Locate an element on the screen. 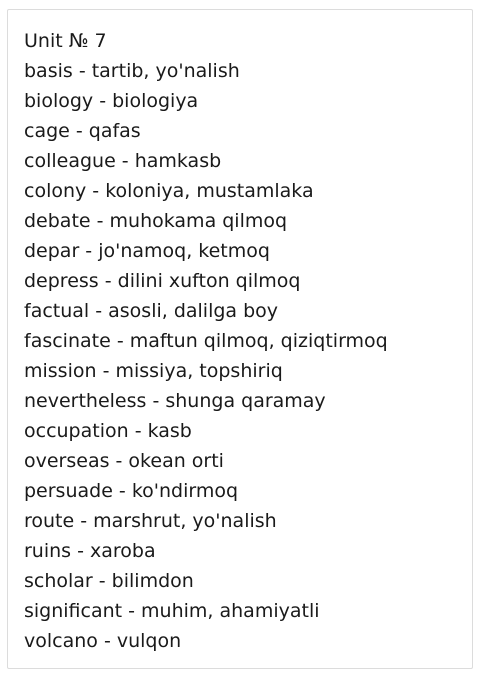 This screenshot has width=482, height=681. word-line: persuade - ko'ndirmoq is located at coordinates (131, 491).